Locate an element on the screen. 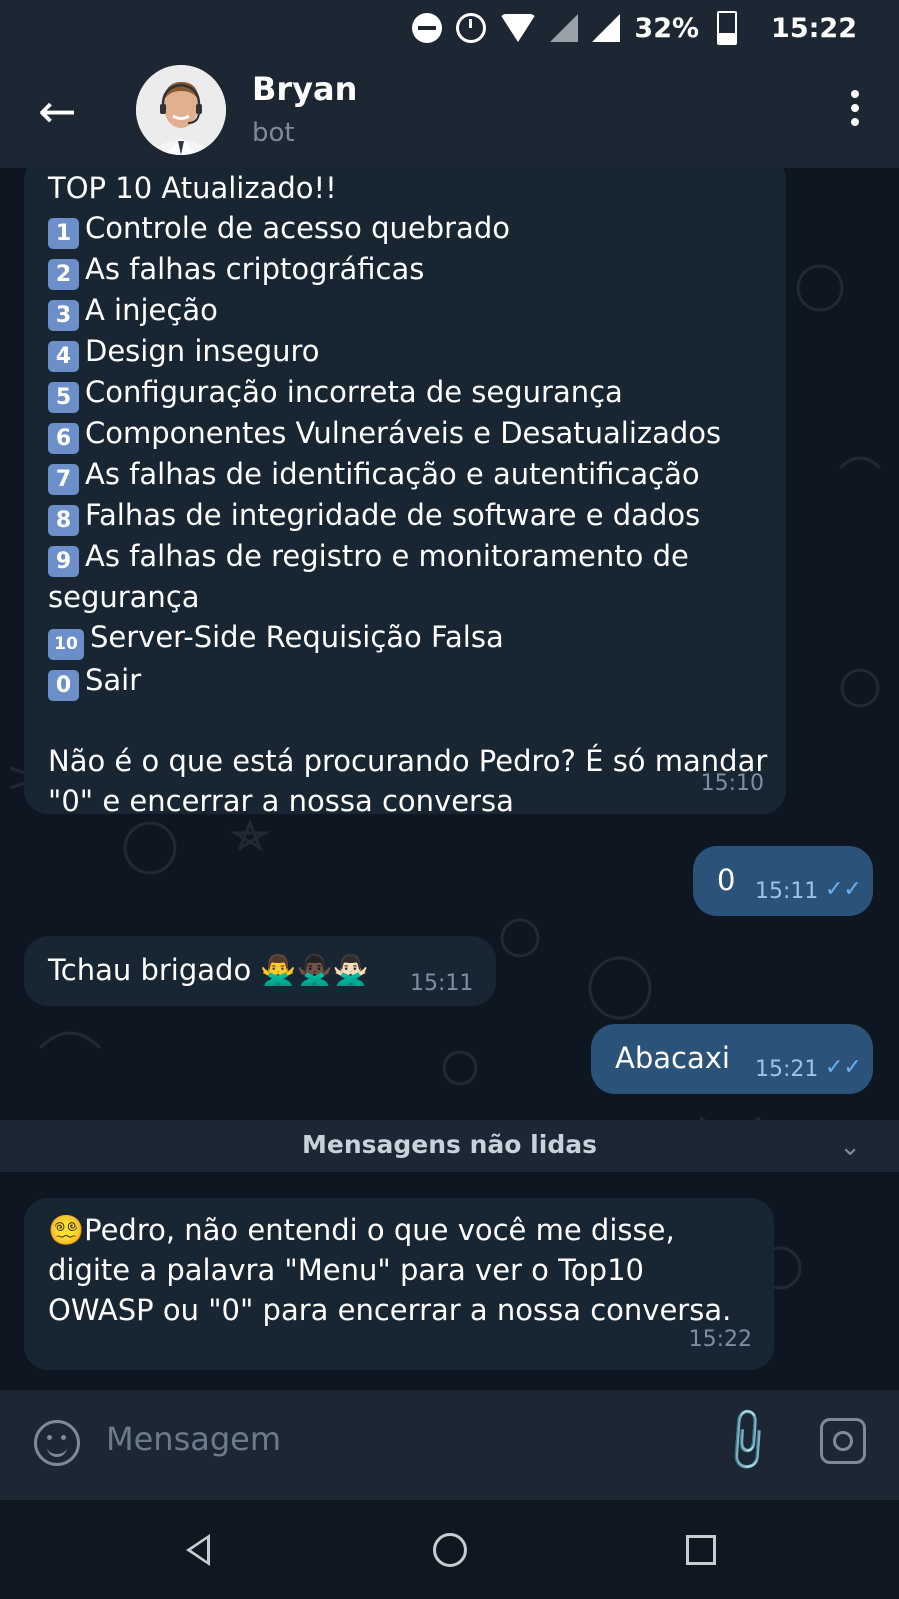 Image resolution: width=899 pixels, height=1599 pixels. wifi-icon is located at coordinates (518, 28).